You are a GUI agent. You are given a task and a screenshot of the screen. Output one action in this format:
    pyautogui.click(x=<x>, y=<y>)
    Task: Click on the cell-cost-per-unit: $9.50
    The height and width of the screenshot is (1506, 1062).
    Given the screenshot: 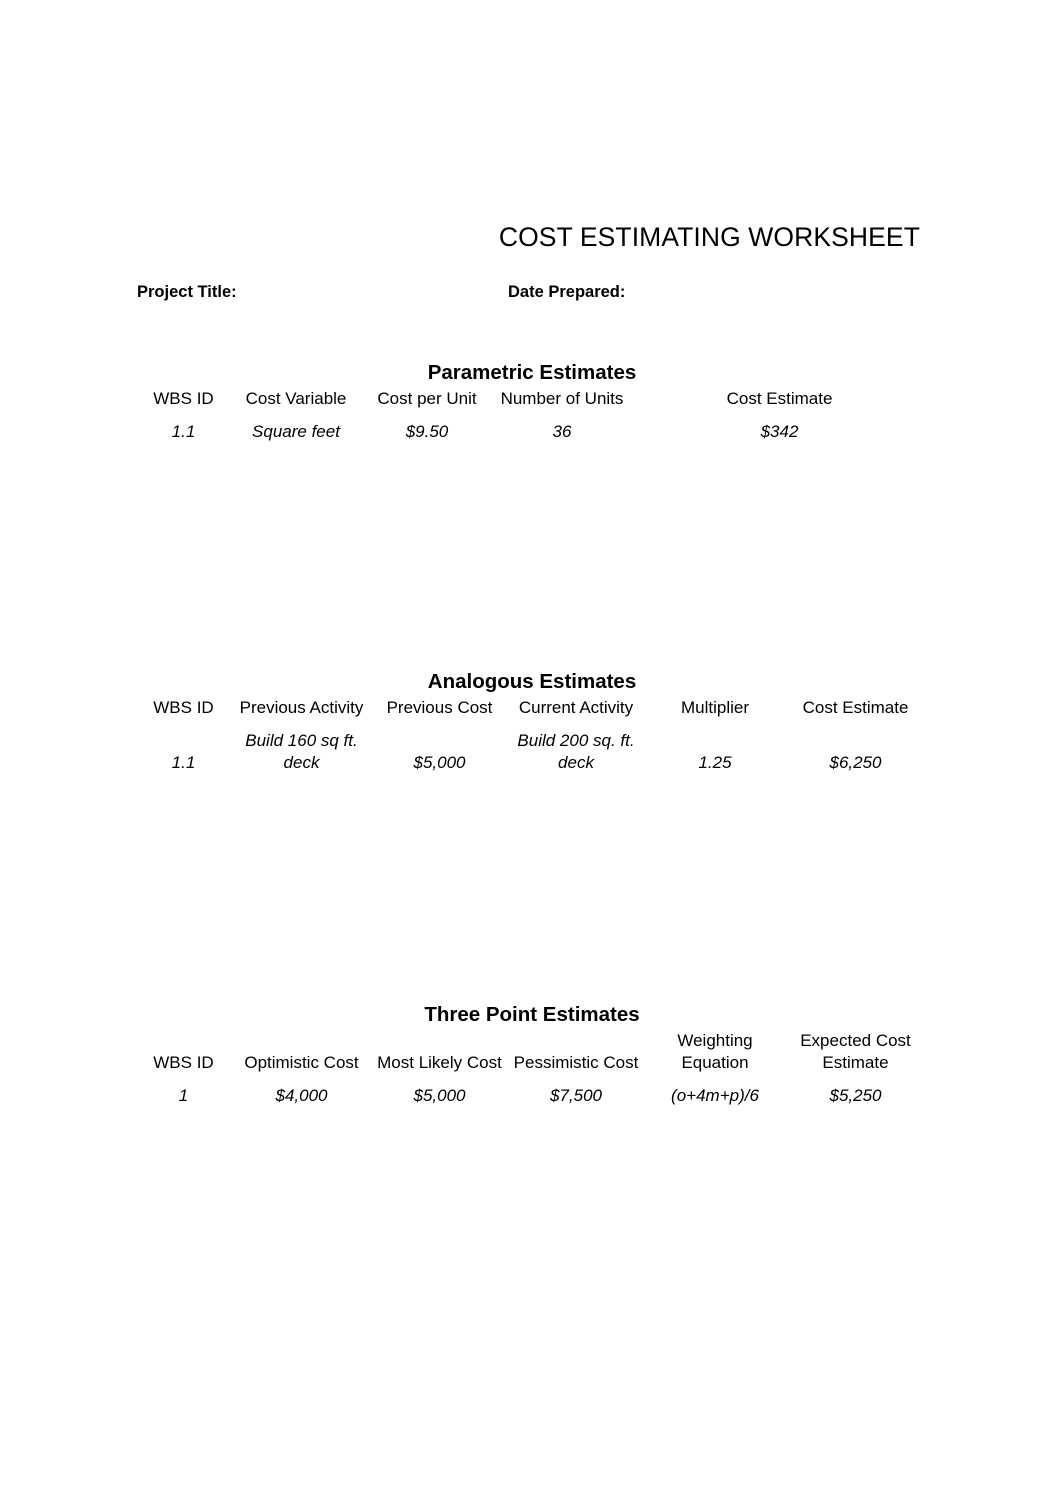 What is the action you would take?
    pyautogui.click(x=427, y=427)
    